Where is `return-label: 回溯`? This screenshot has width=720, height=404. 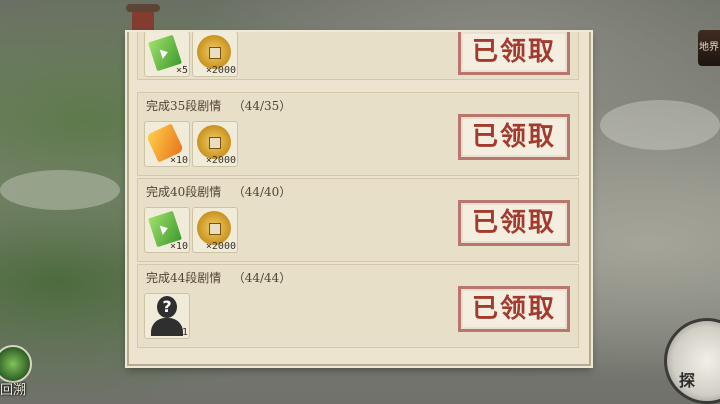
return-label: 回溯 is located at coordinates (13, 390).